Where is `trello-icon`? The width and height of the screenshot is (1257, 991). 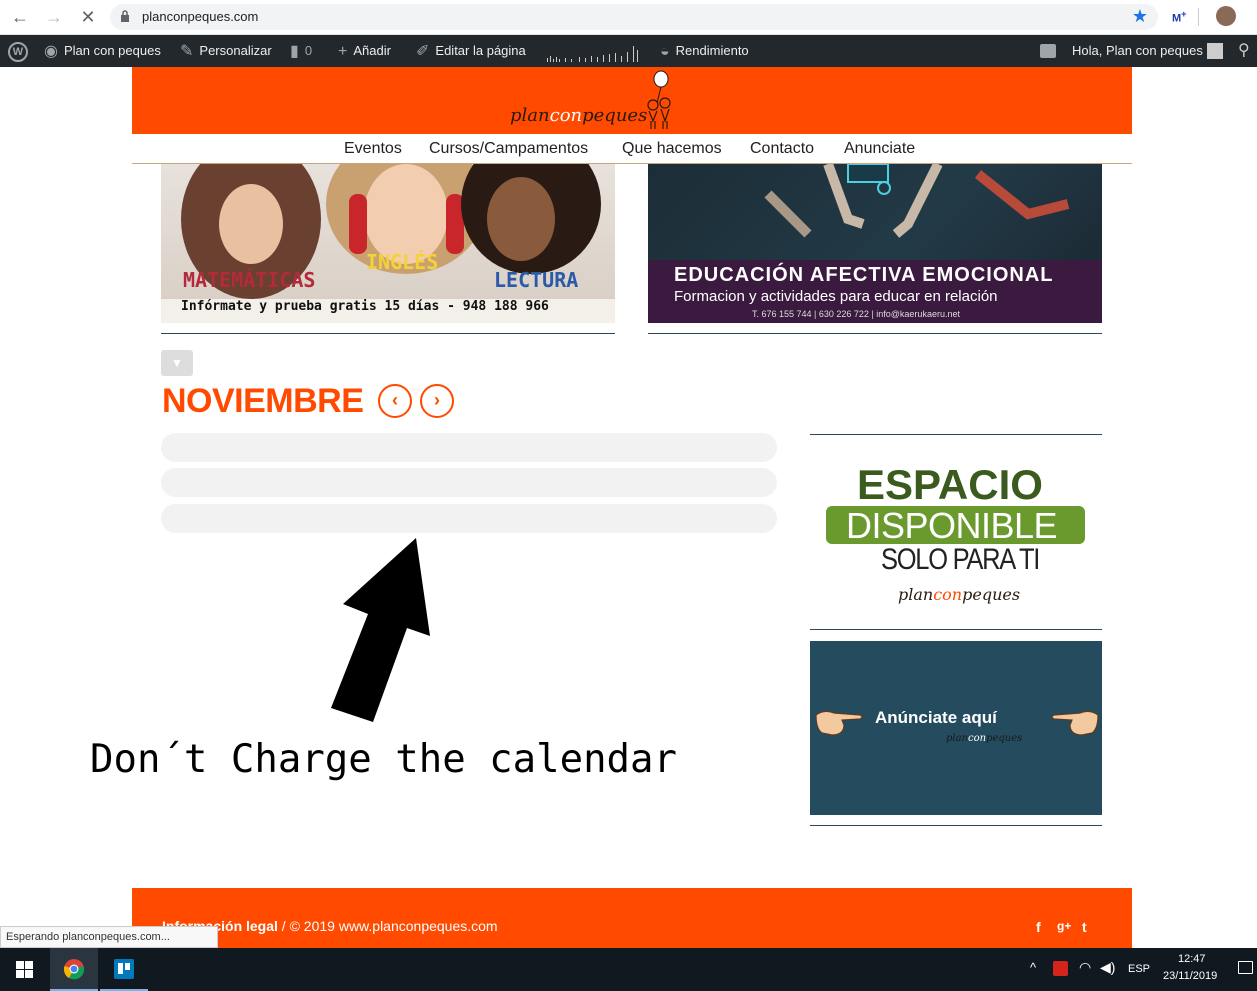
trello-icon is located at coordinates (124, 969).